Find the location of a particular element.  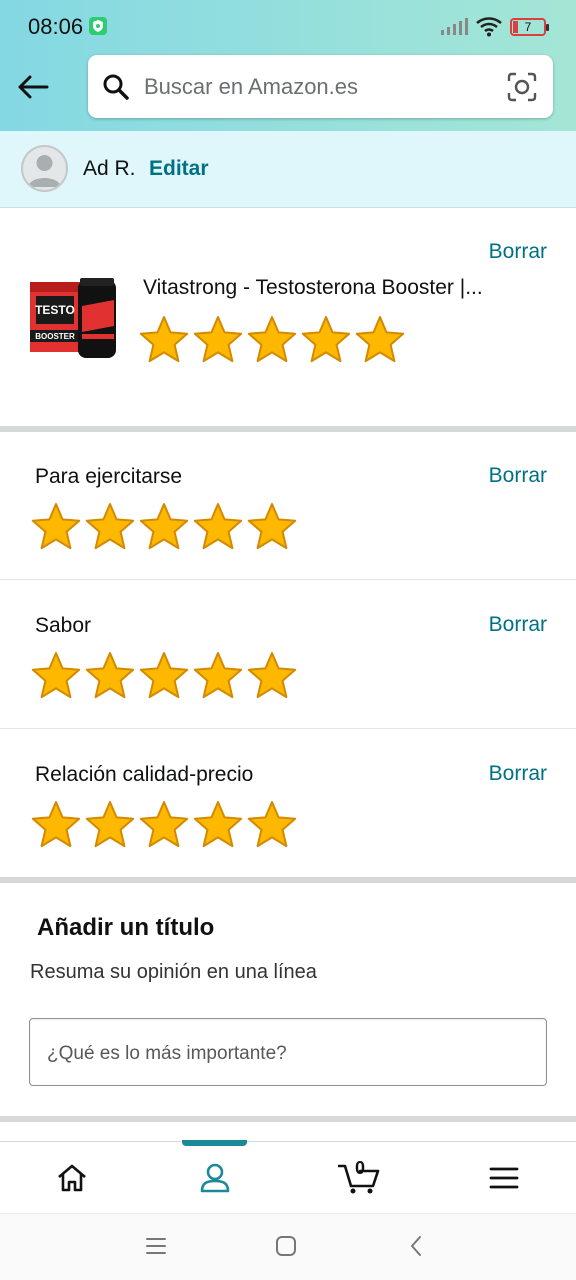

shield-icon is located at coordinates (98, 26).